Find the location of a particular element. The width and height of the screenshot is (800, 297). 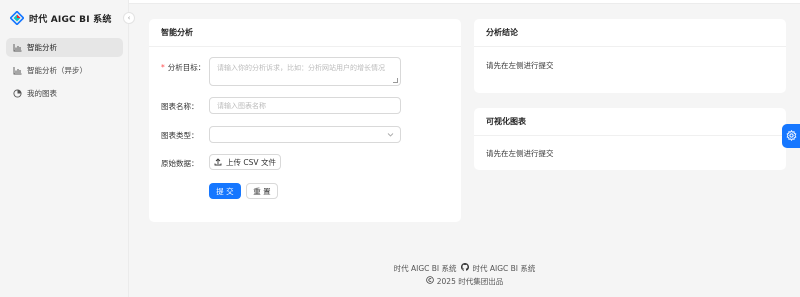

reset-button: 重 置 is located at coordinates (262, 191).